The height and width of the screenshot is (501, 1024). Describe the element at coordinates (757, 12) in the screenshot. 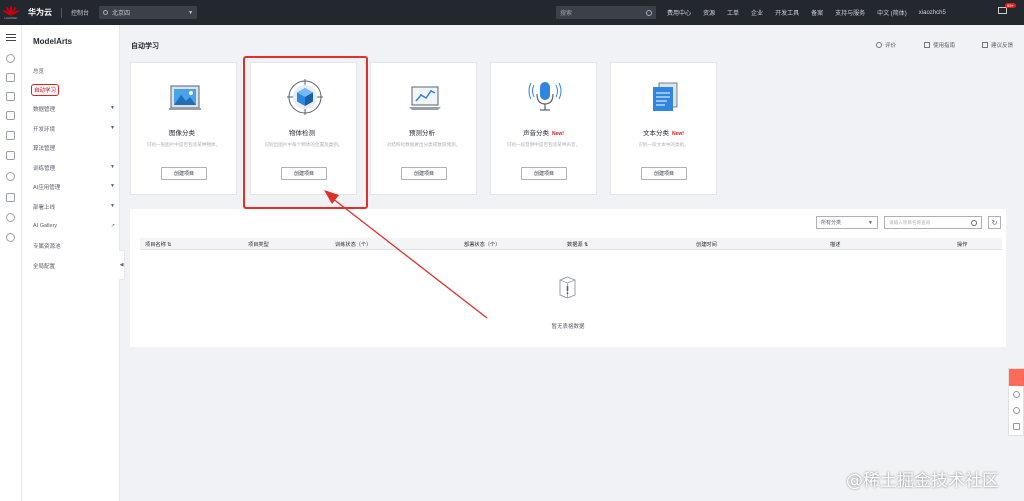

I see `nav-link-enterprise: 企业` at that location.